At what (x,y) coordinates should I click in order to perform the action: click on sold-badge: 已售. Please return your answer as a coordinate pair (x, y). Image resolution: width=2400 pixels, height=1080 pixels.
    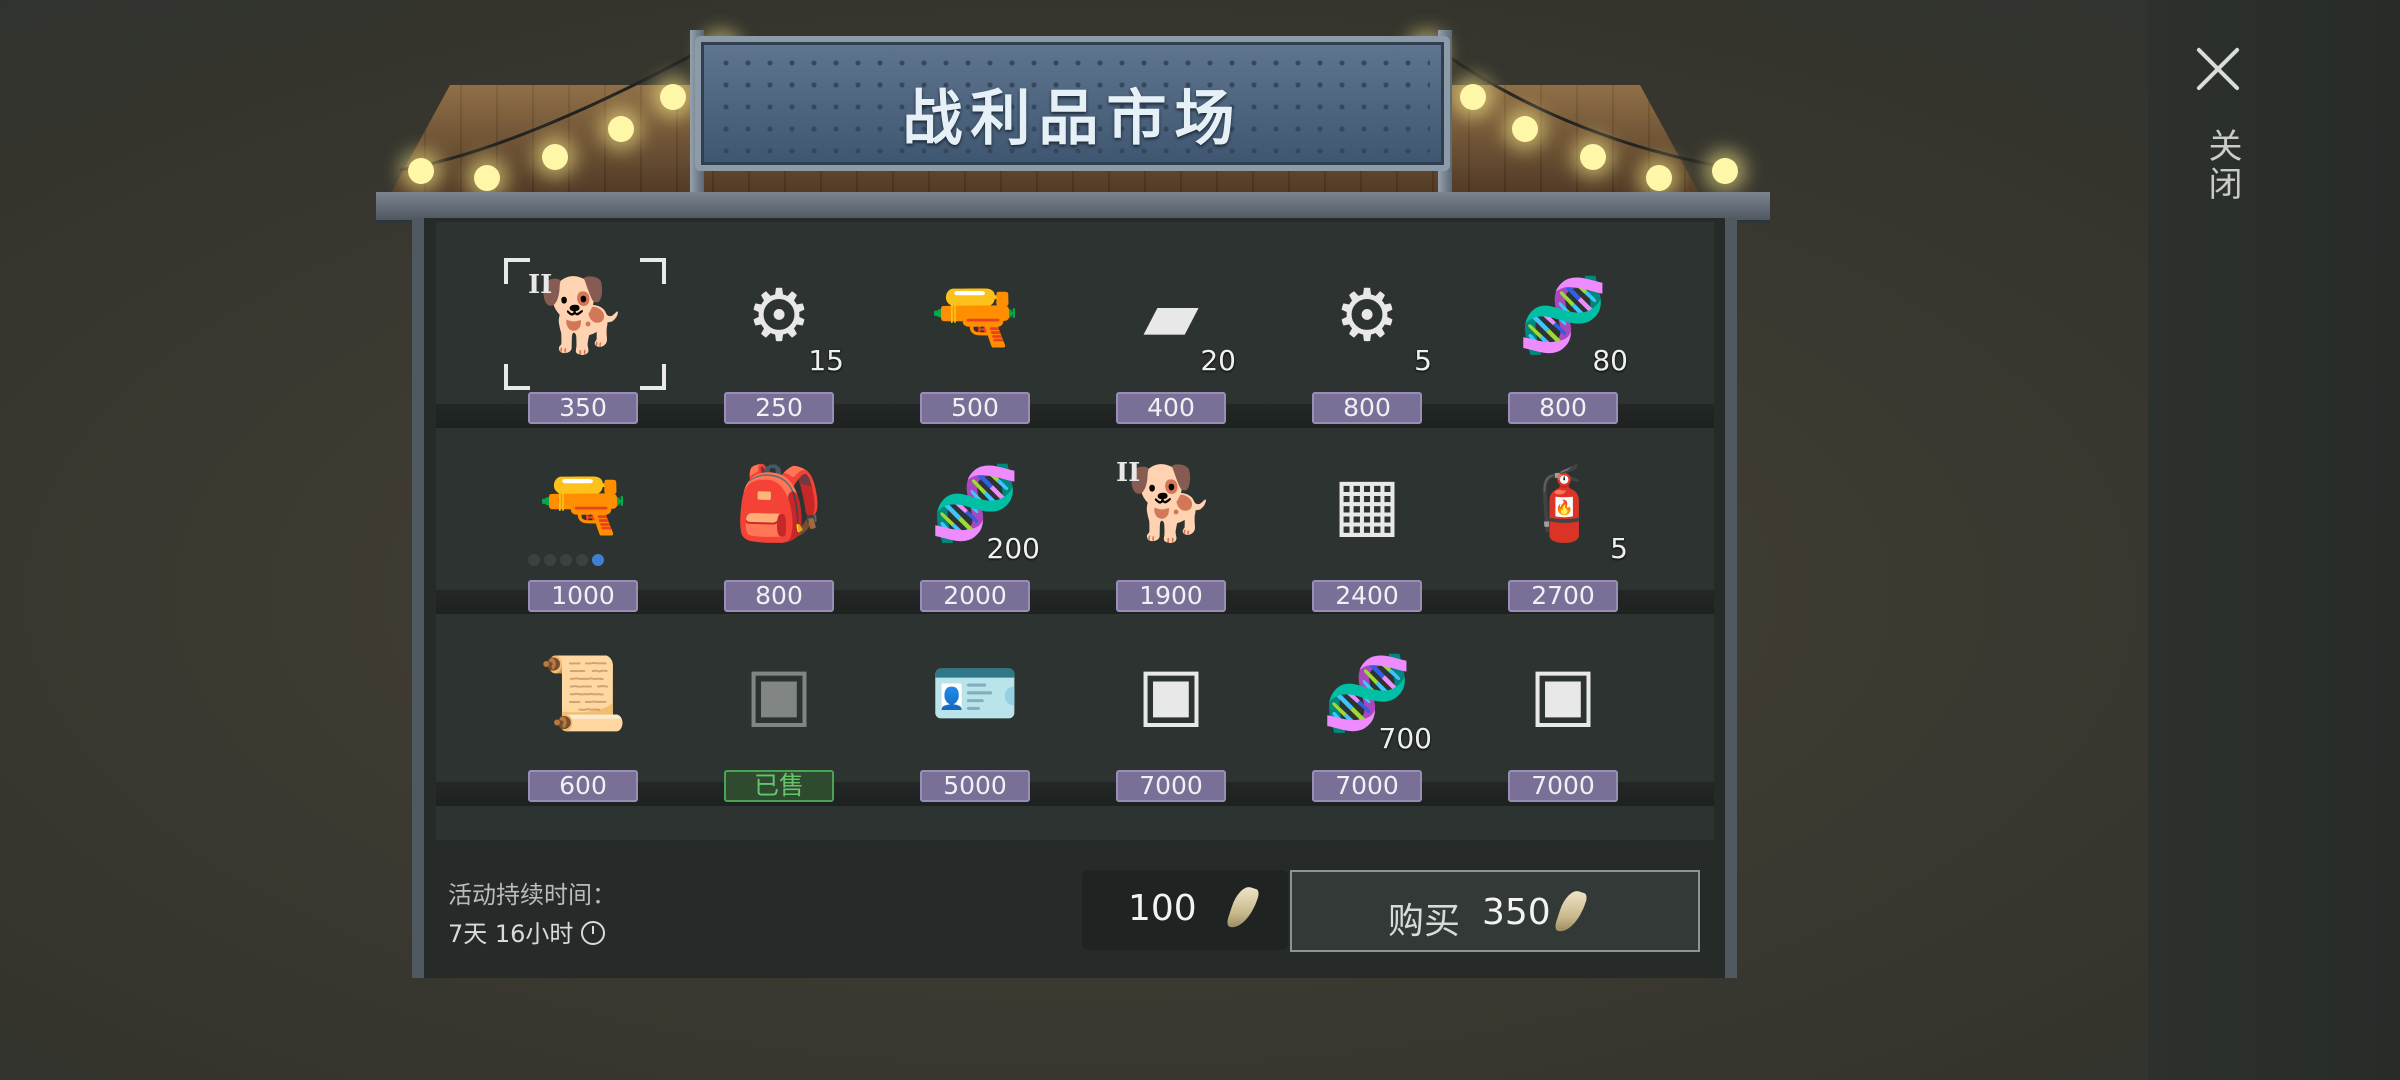
    Looking at the image, I should click on (779, 786).